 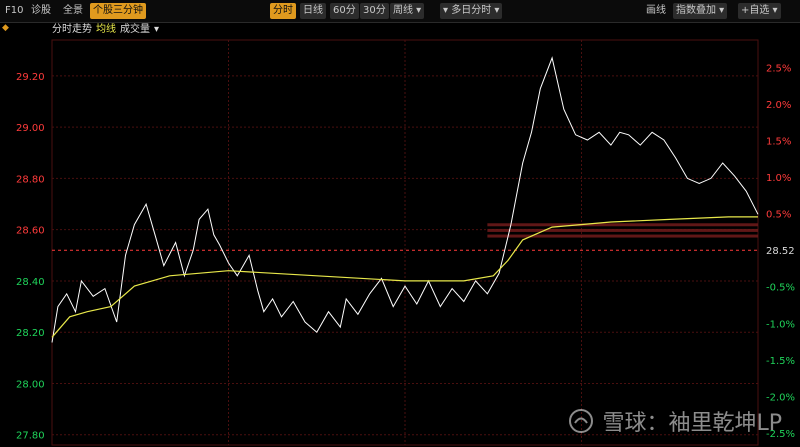 What do you see at coordinates (778, 68) in the screenshot?
I see `right-tick-label: 2.5%` at bounding box center [778, 68].